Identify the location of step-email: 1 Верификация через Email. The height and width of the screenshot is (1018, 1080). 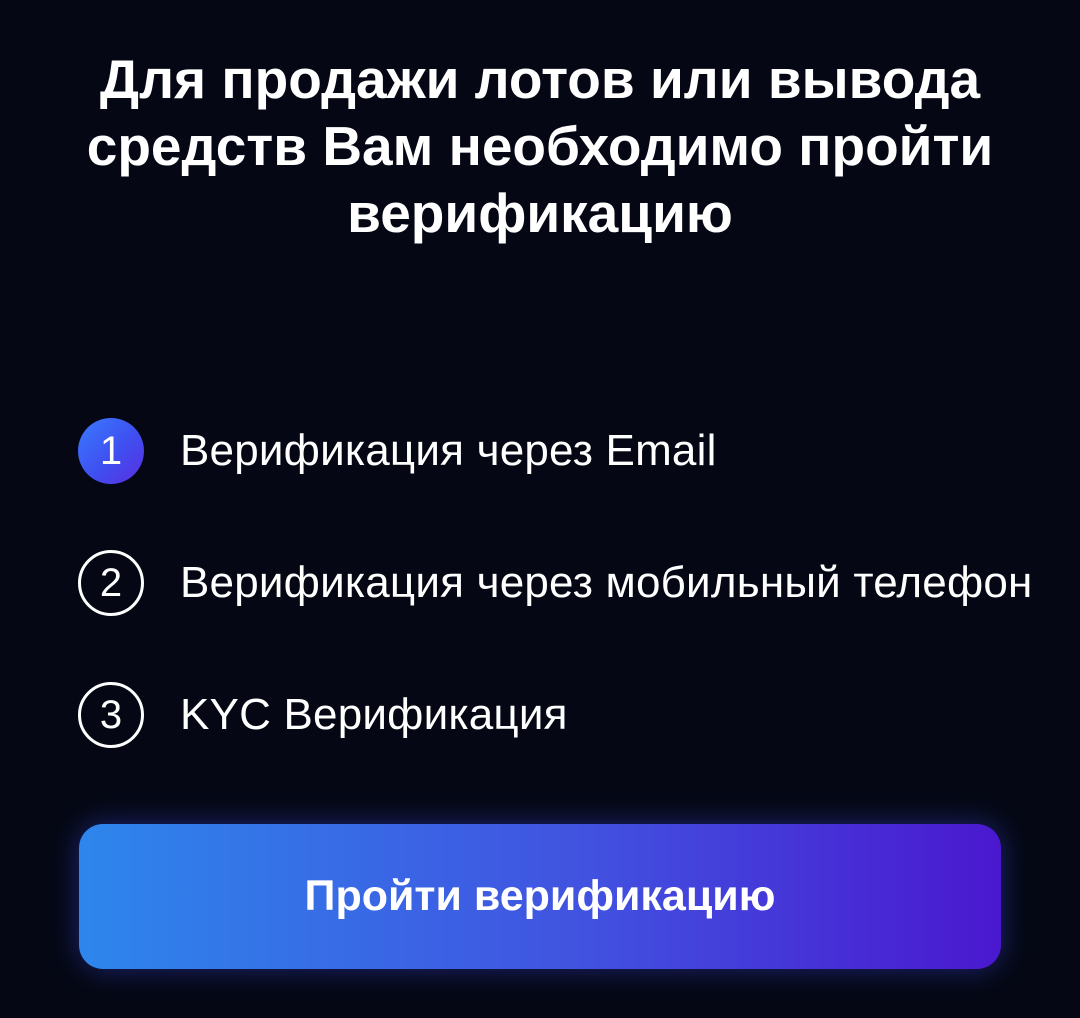
(579, 451).